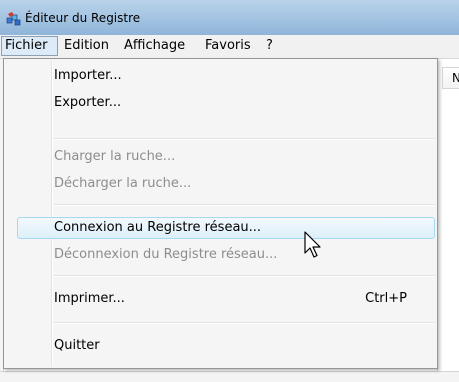 The width and height of the screenshot is (459, 382). I want to click on menu-item-quit: Quitter, so click(77, 346).